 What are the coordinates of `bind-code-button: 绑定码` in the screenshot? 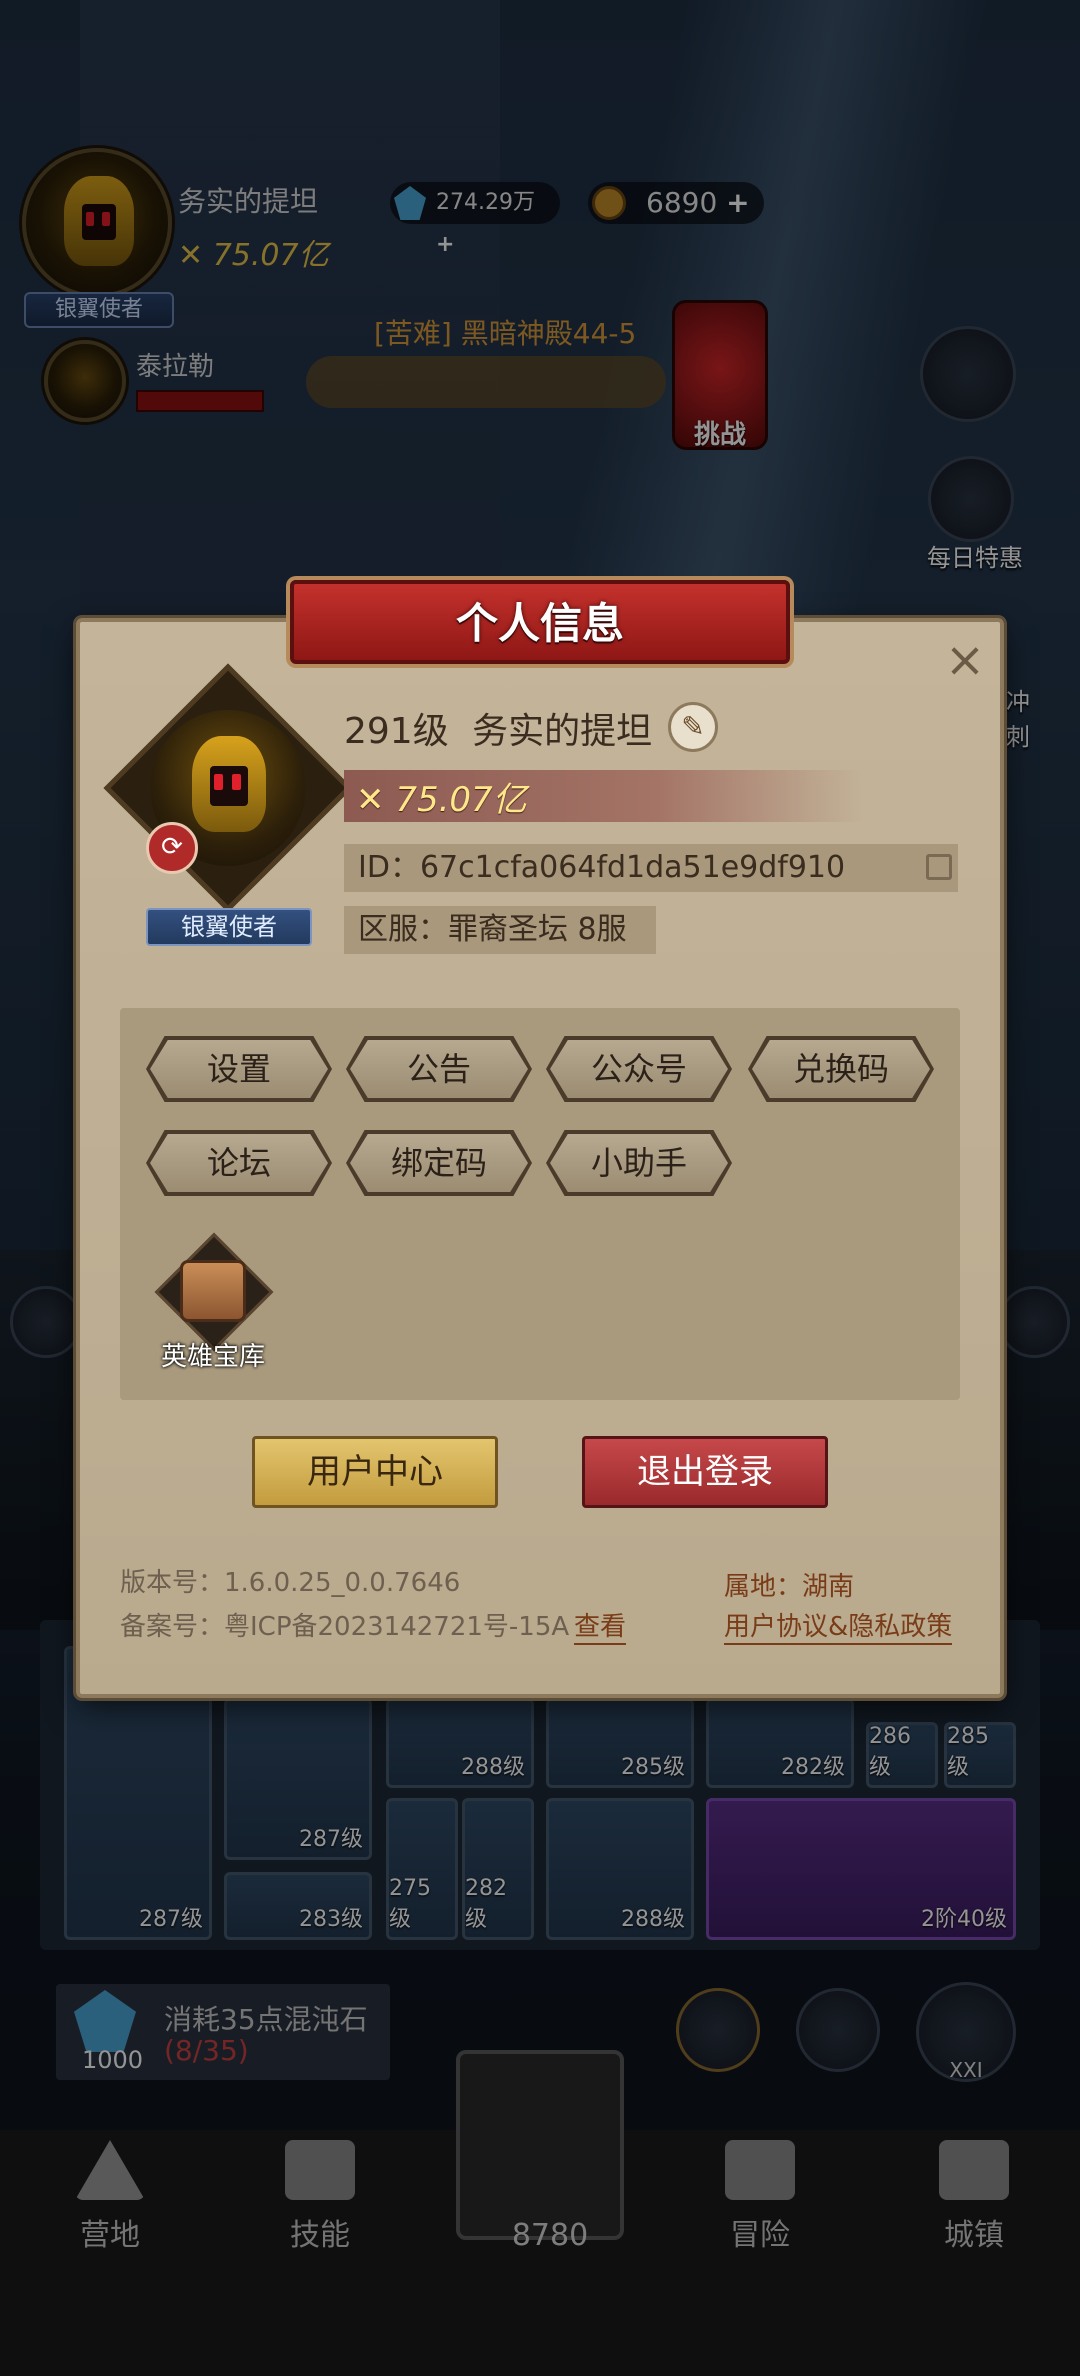 It's located at (439, 1163).